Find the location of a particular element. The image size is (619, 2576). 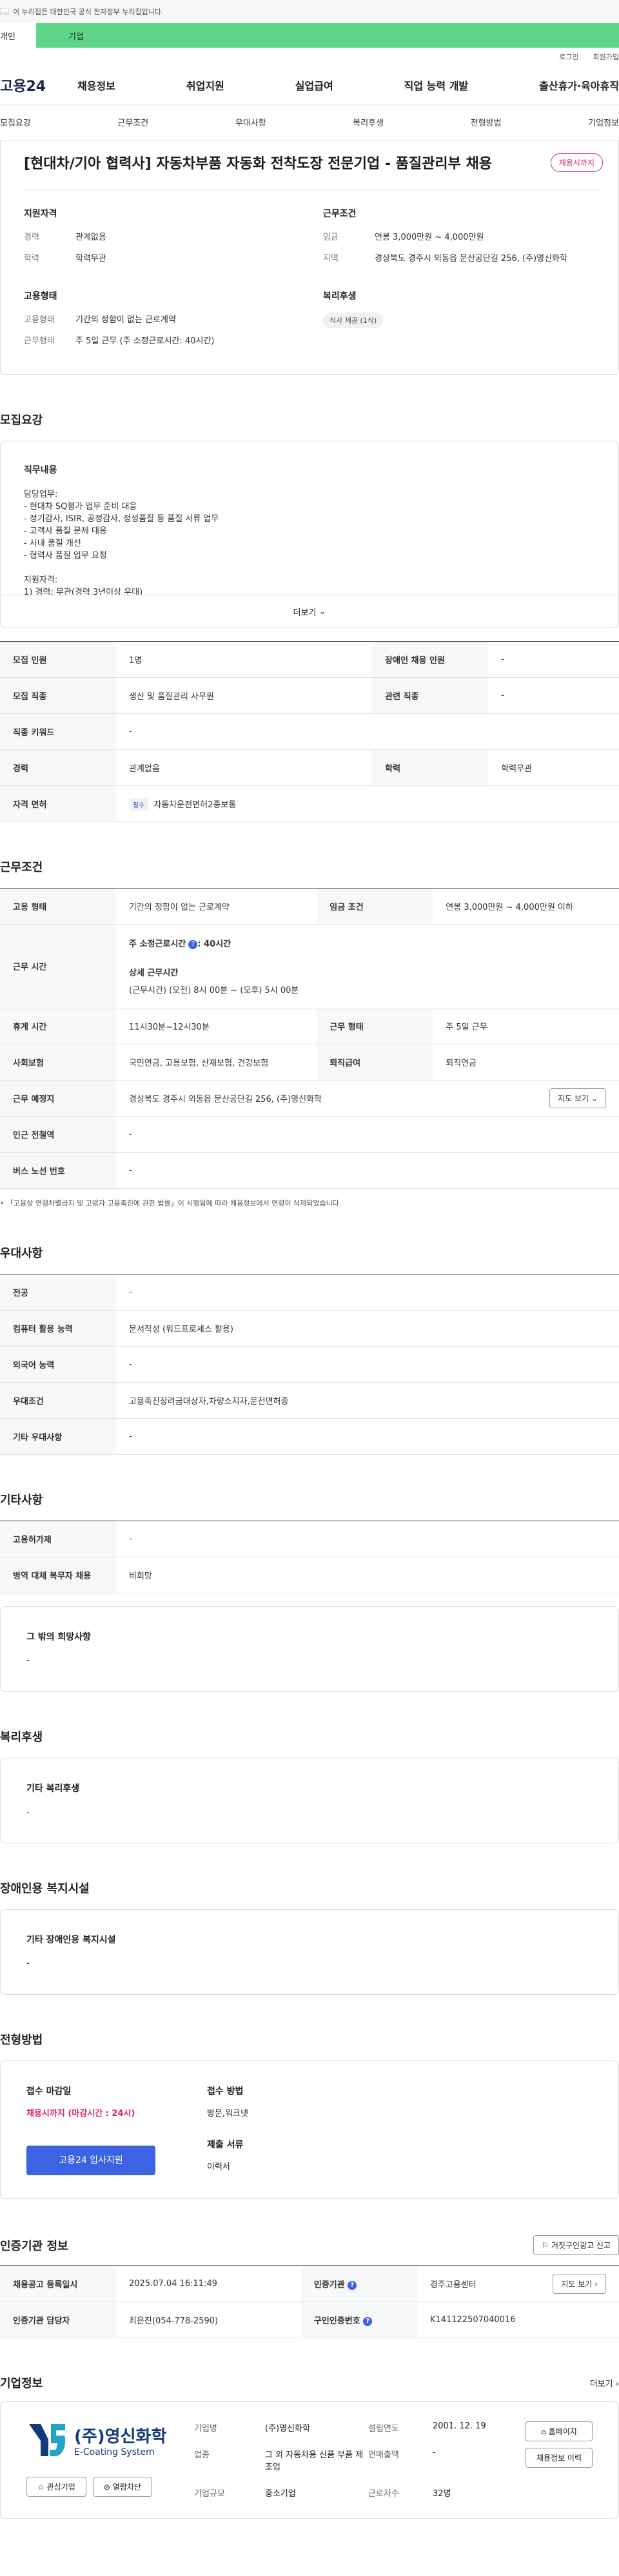

company-side-buttons: ⌂ 홈페이지 채용정보 이력 is located at coordinates (559, 2460).